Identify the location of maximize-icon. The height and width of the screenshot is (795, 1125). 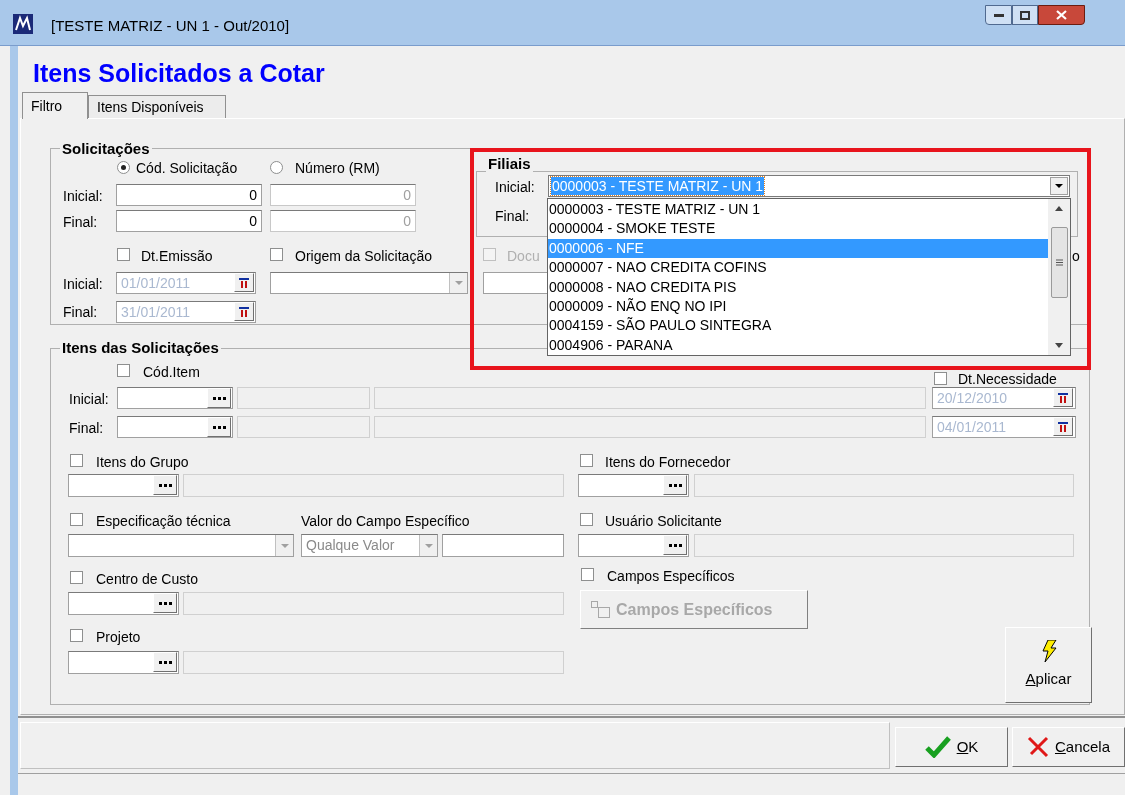
(1025, 15).